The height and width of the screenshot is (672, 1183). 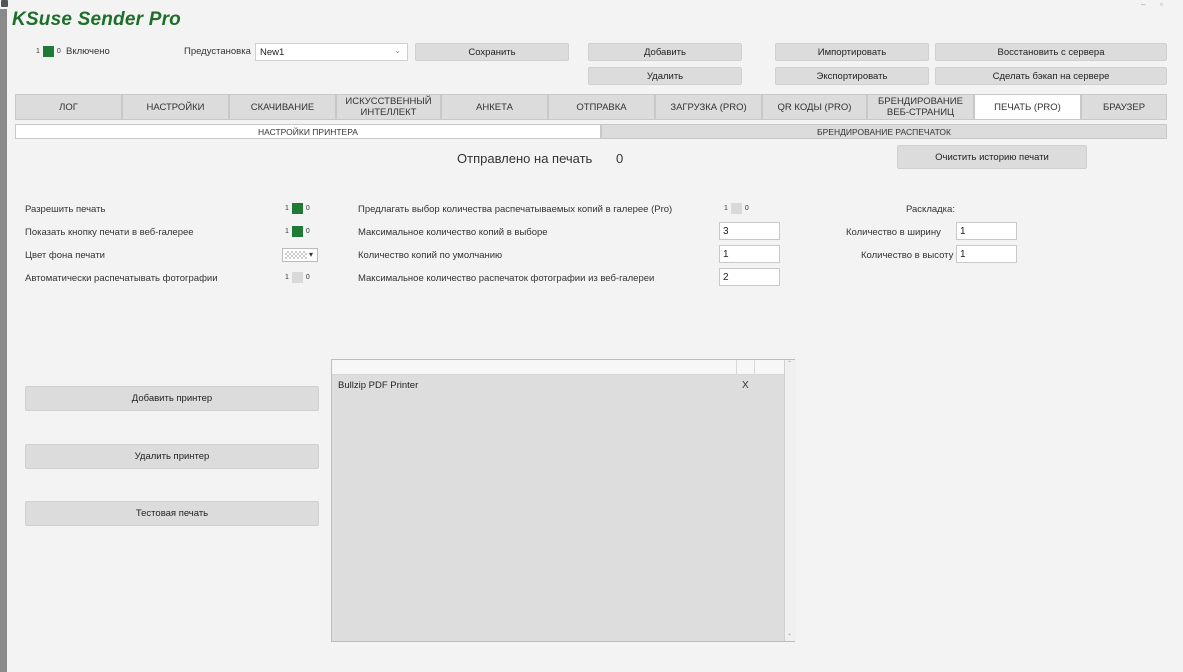 What do you see at coordinates (388, 107) in the screenshot?
I see `tab-ai: ИСКУССТВЕННЫЙ ИНТЕЛЛЕКТ` at bounding box center [388, 107].